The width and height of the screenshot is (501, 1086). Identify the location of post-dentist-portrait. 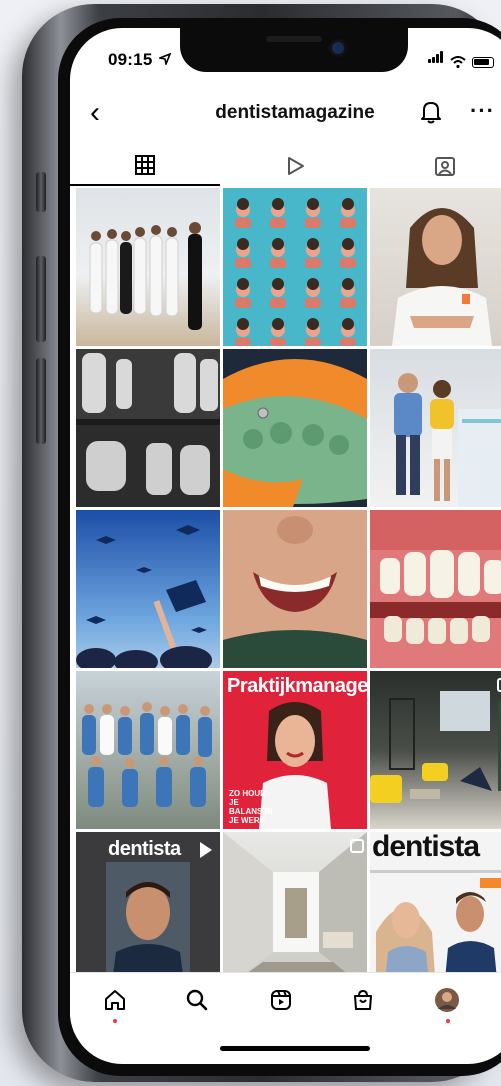
(435, 267).